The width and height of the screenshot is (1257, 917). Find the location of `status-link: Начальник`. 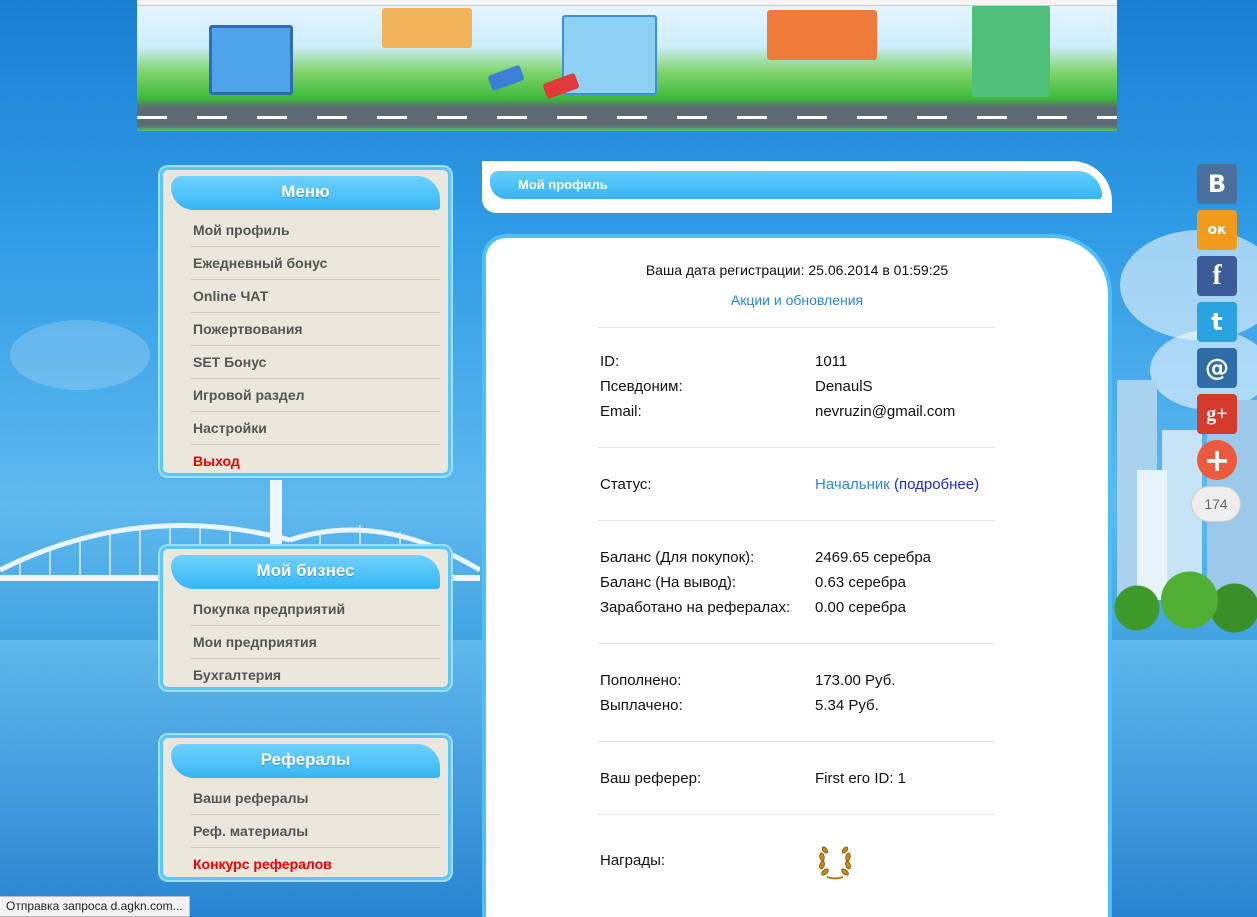

status-link: Начальник is located at coordinates (852, 484).